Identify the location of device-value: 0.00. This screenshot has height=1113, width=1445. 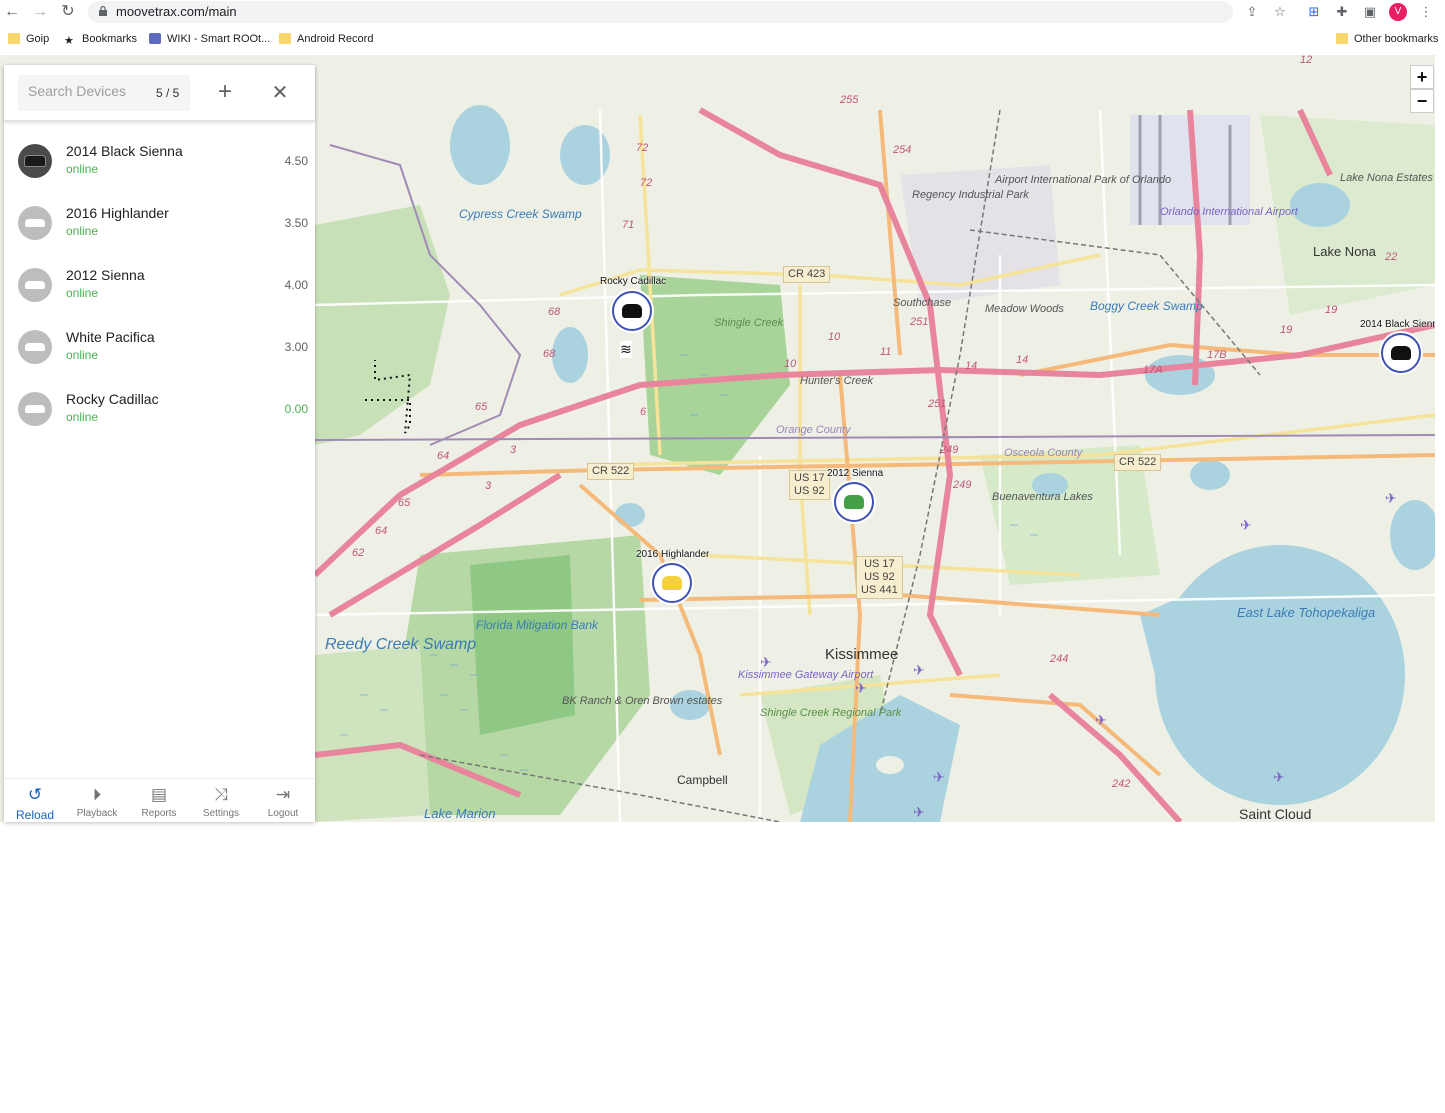
(296, 409).